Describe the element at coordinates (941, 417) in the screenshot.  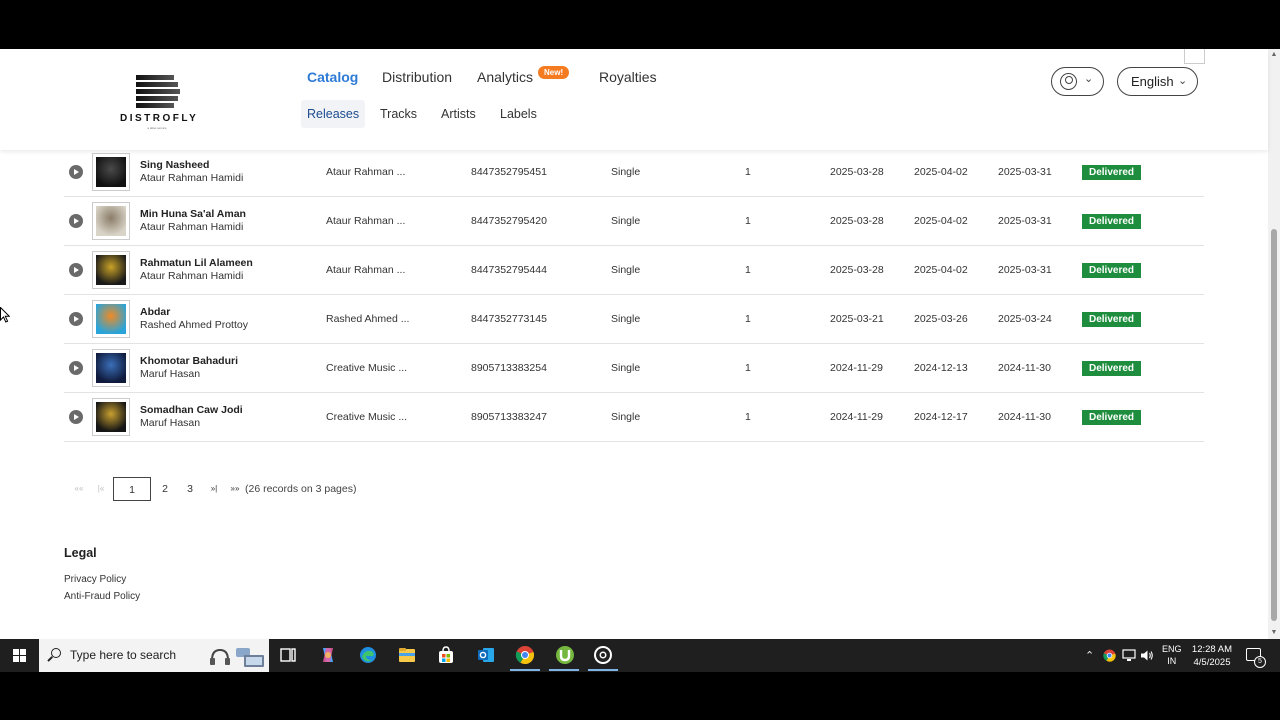
I see `store-date-cell: 2024-12-17` at that location.